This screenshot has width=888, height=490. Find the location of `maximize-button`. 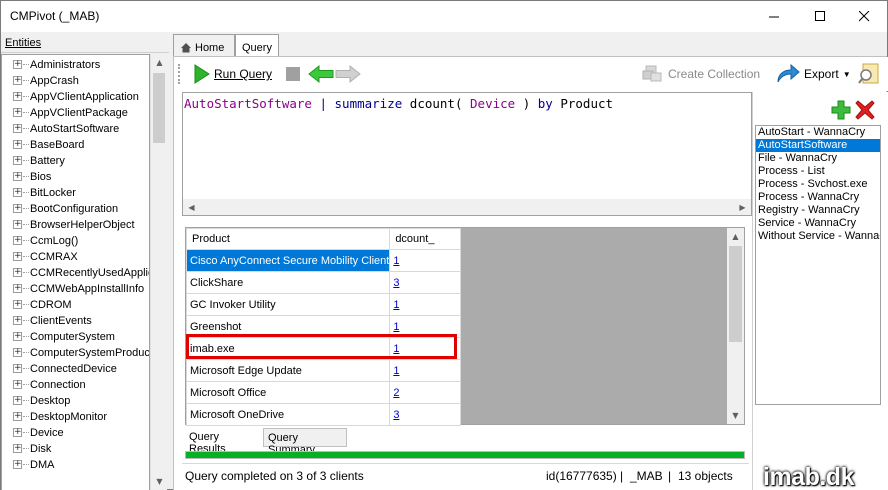

maximize-button is located at coordinates (820, 16).